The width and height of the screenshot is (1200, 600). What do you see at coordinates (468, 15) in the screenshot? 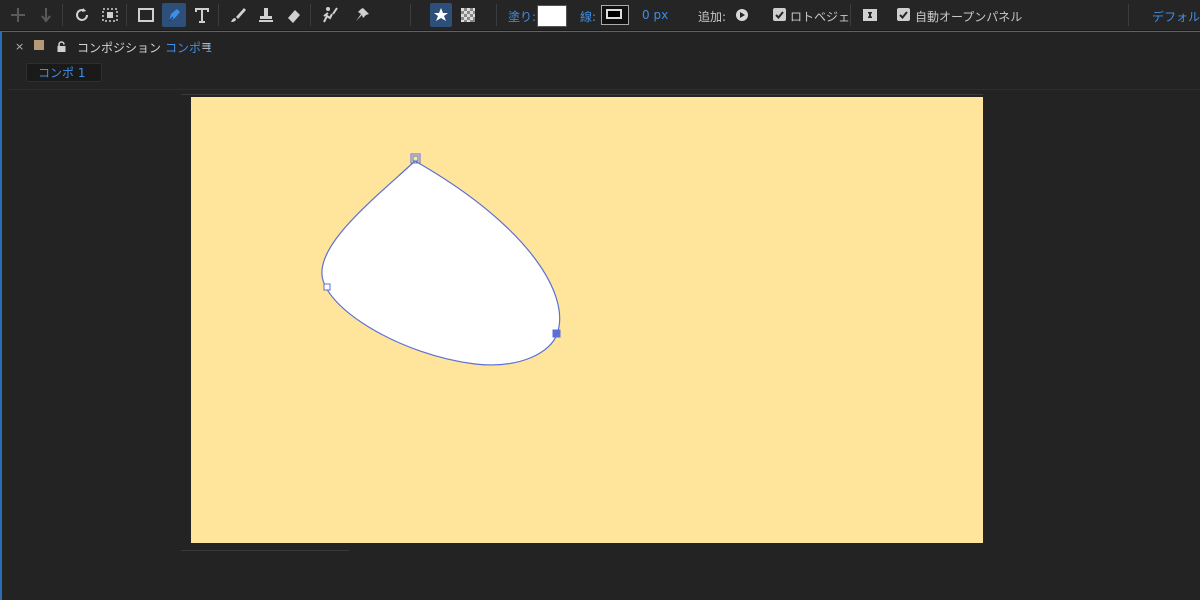
I see `checker-transparency-icon` at bounding box center [468, 15].